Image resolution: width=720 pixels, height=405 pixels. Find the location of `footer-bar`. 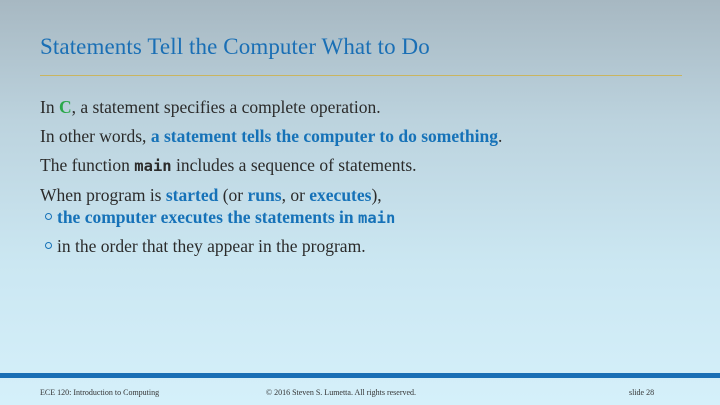

footer-bar is located at coordinates (360, 375).